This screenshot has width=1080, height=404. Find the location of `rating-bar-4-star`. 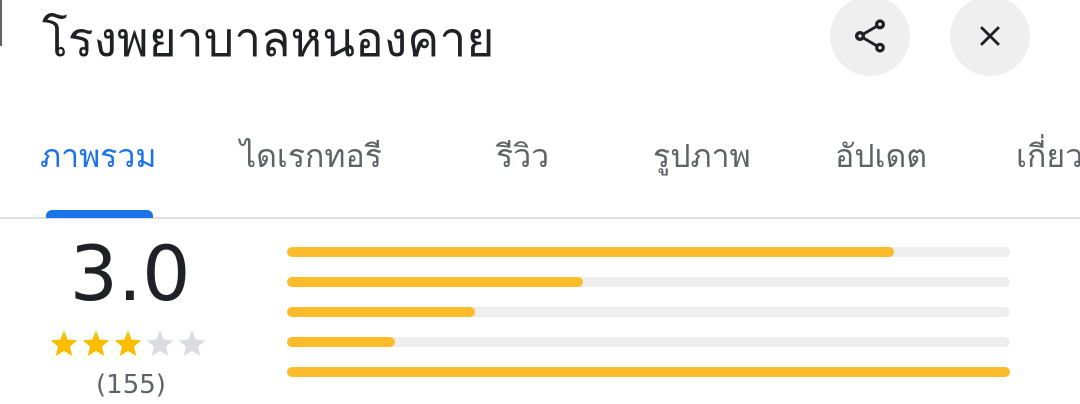

rating-bar-4-star is located at coordinates (648, 282).